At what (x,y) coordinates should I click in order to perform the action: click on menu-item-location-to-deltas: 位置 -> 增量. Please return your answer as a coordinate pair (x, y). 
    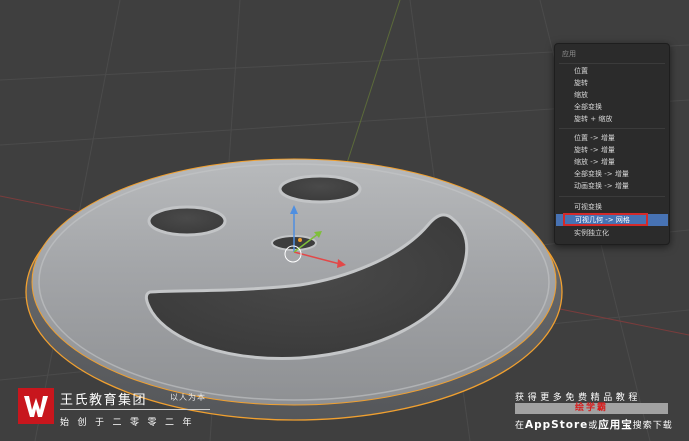
    Looking at the image, I should click on (612, 138).